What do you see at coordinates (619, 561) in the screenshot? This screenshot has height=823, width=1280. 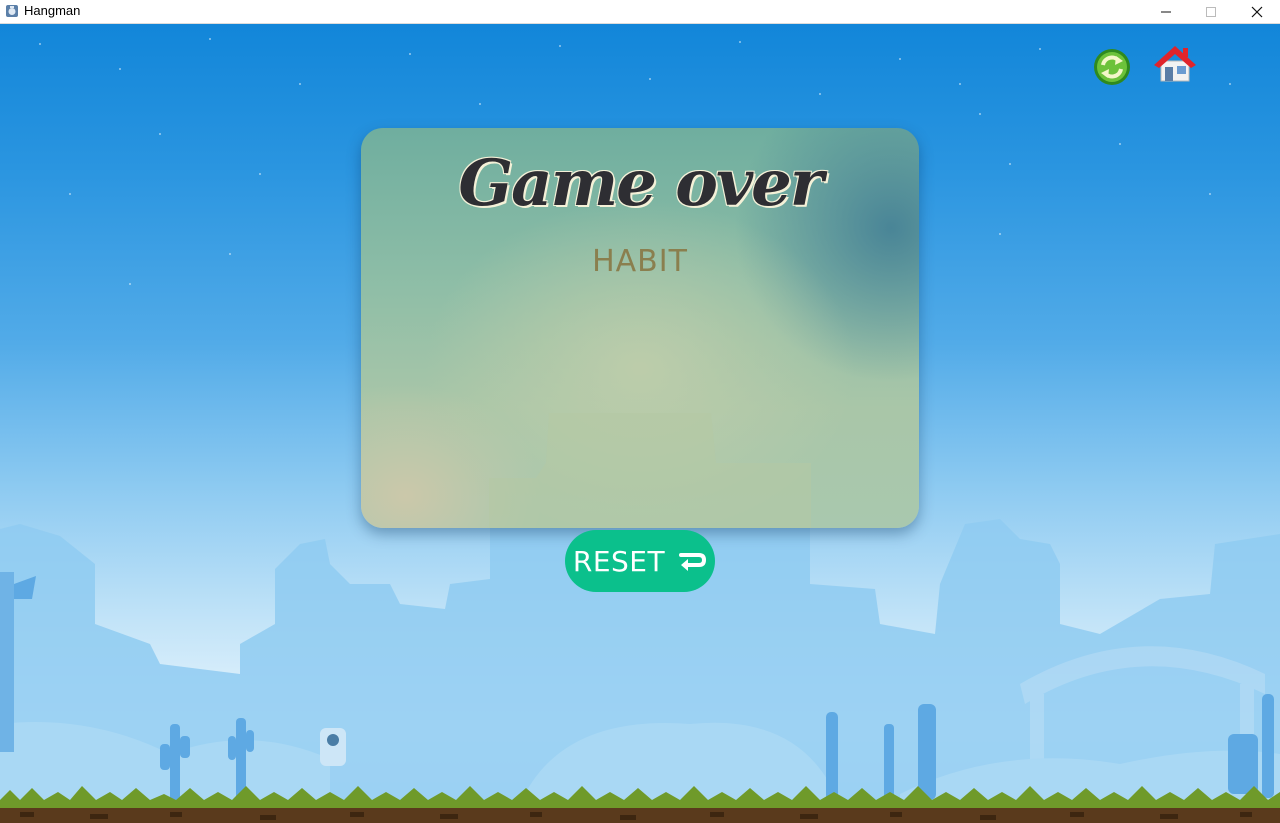 I see `reset-label: RESET` at bounding box center [619, 561].